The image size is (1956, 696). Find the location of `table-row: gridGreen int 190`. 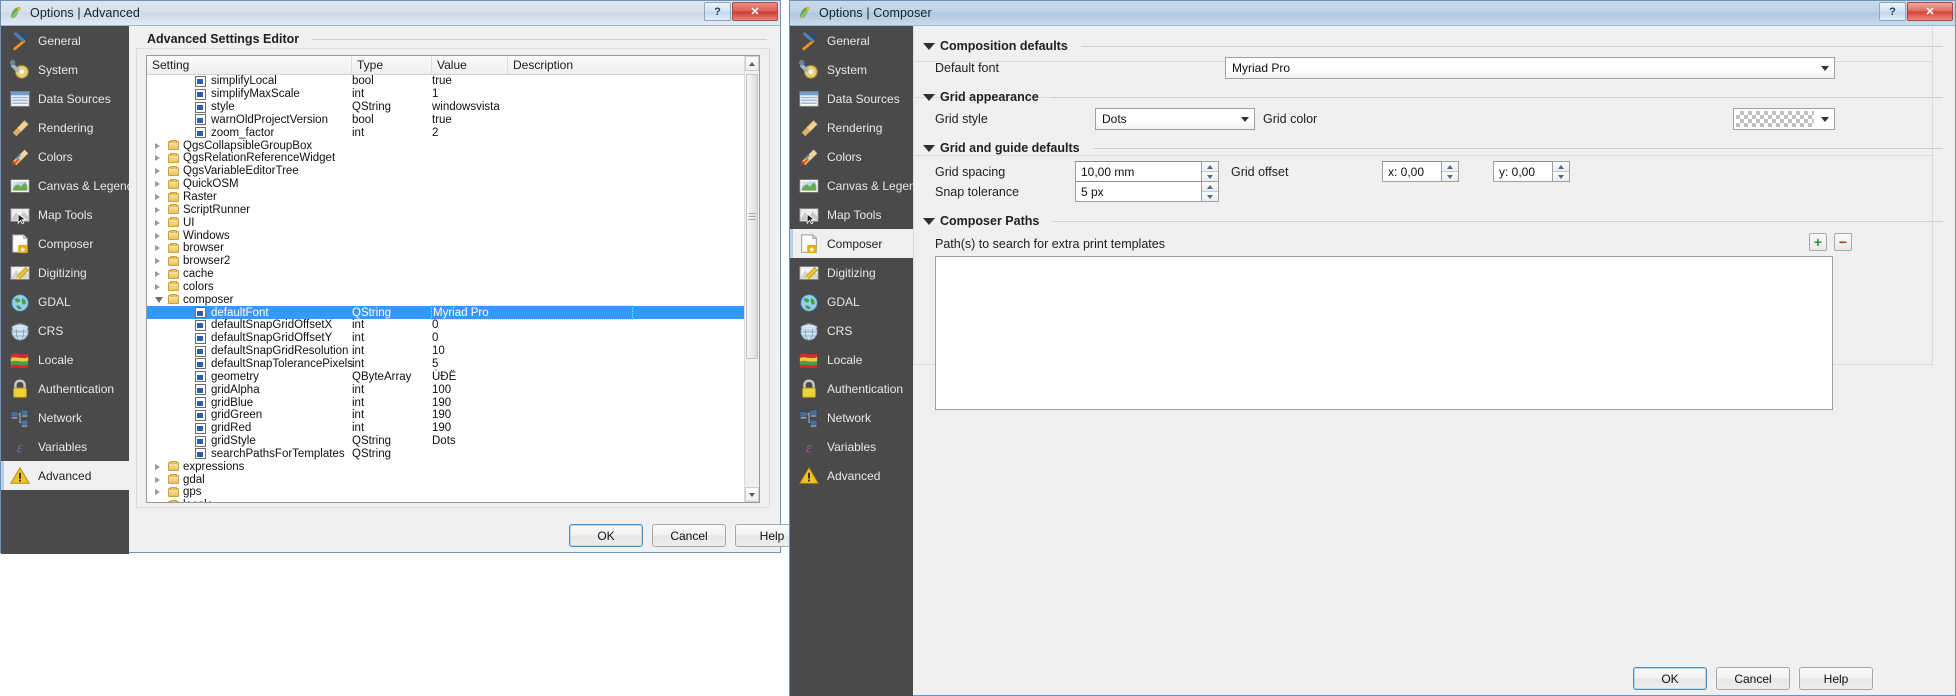

table-row: gridGreen int 190 is located at coordinates (453, 415).